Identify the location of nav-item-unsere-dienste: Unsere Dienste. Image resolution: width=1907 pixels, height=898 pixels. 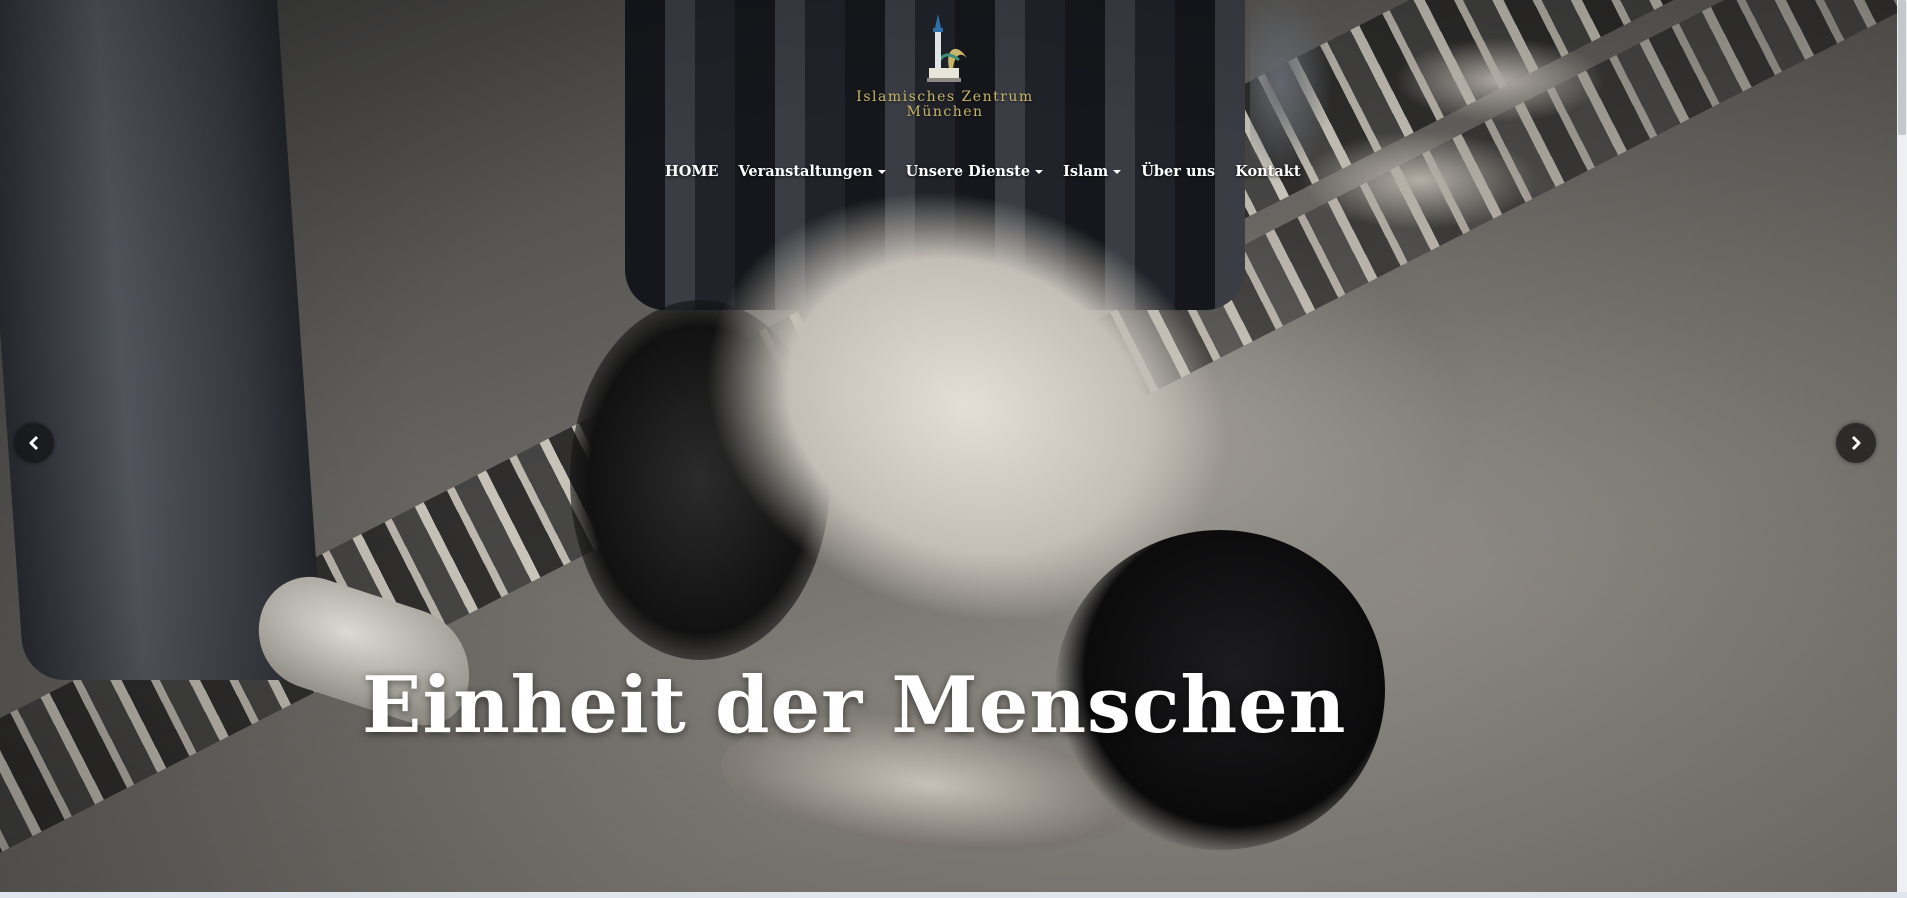
(974, 171).